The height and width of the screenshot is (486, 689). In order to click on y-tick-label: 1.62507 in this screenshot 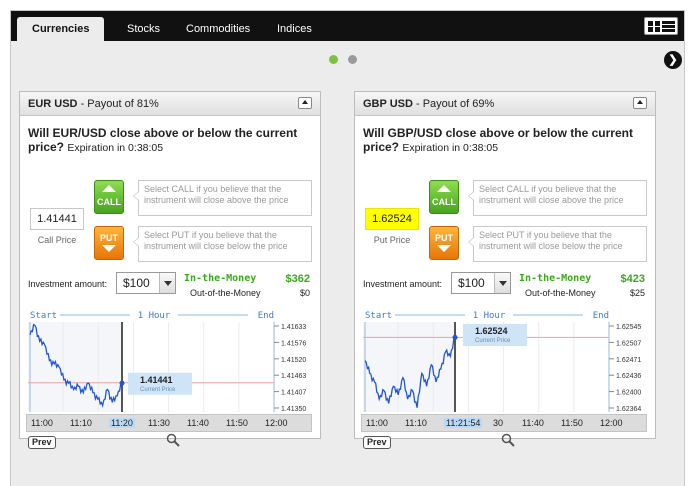, I will do `click(628, 343)`.